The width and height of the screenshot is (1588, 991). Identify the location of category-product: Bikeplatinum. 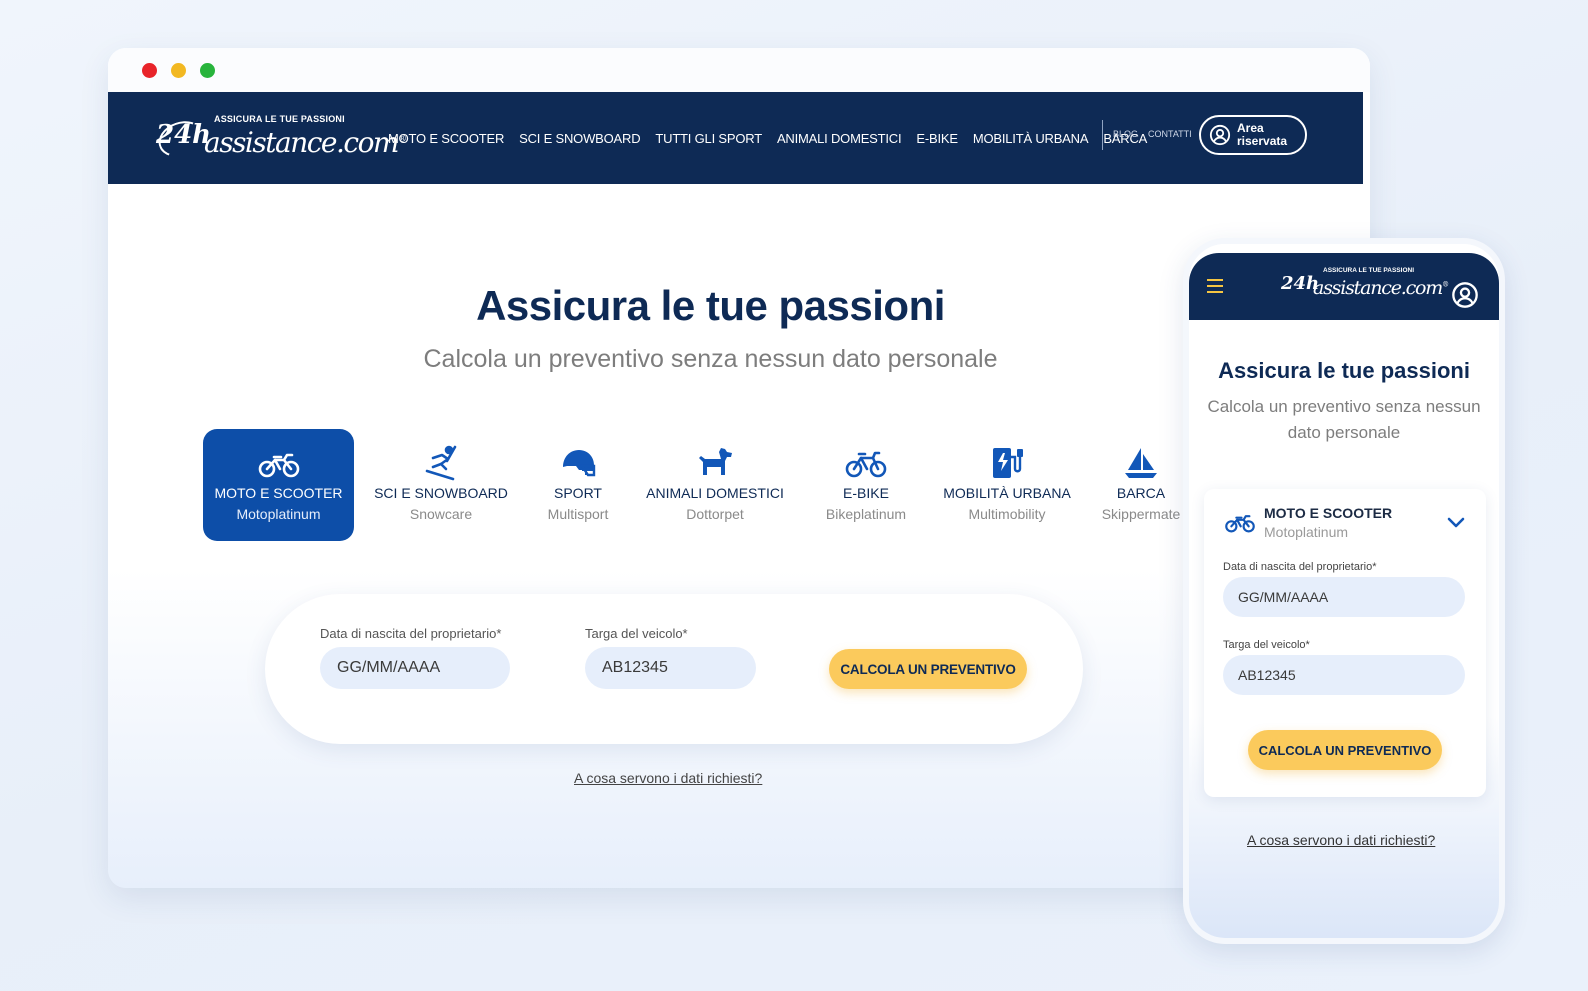
(866, 514).